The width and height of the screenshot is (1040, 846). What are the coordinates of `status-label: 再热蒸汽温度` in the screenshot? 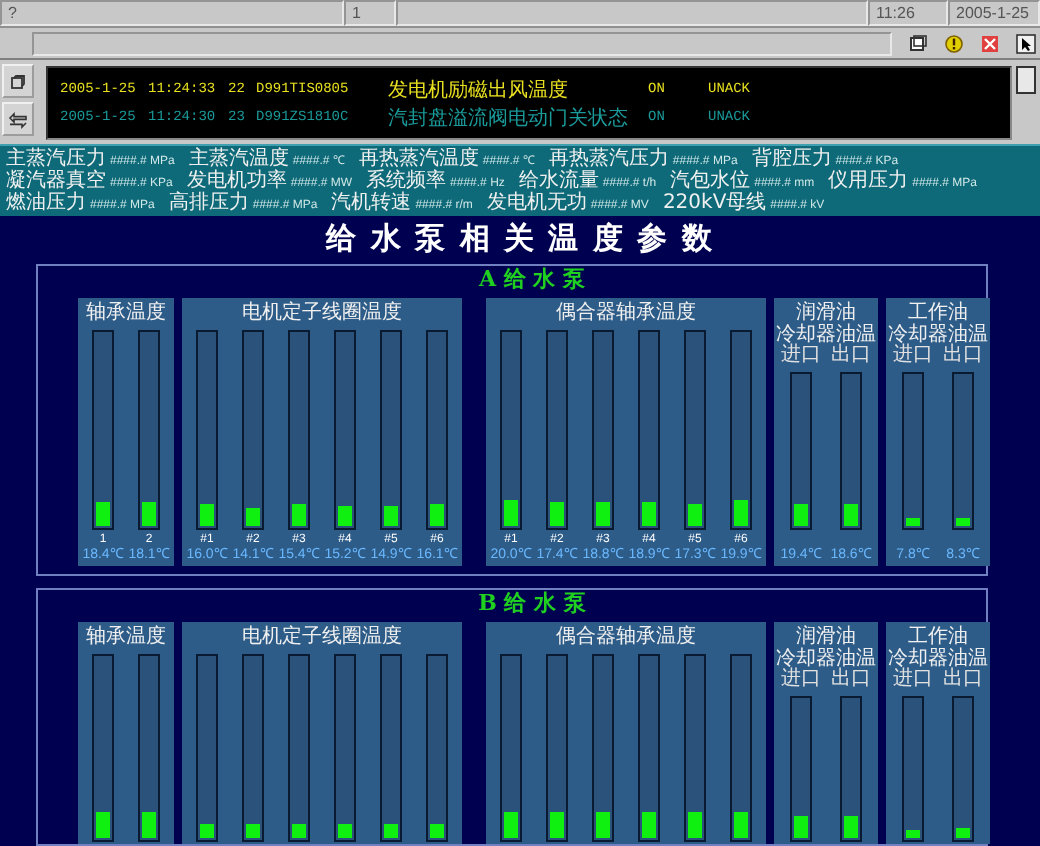 It's located at (418, 159).